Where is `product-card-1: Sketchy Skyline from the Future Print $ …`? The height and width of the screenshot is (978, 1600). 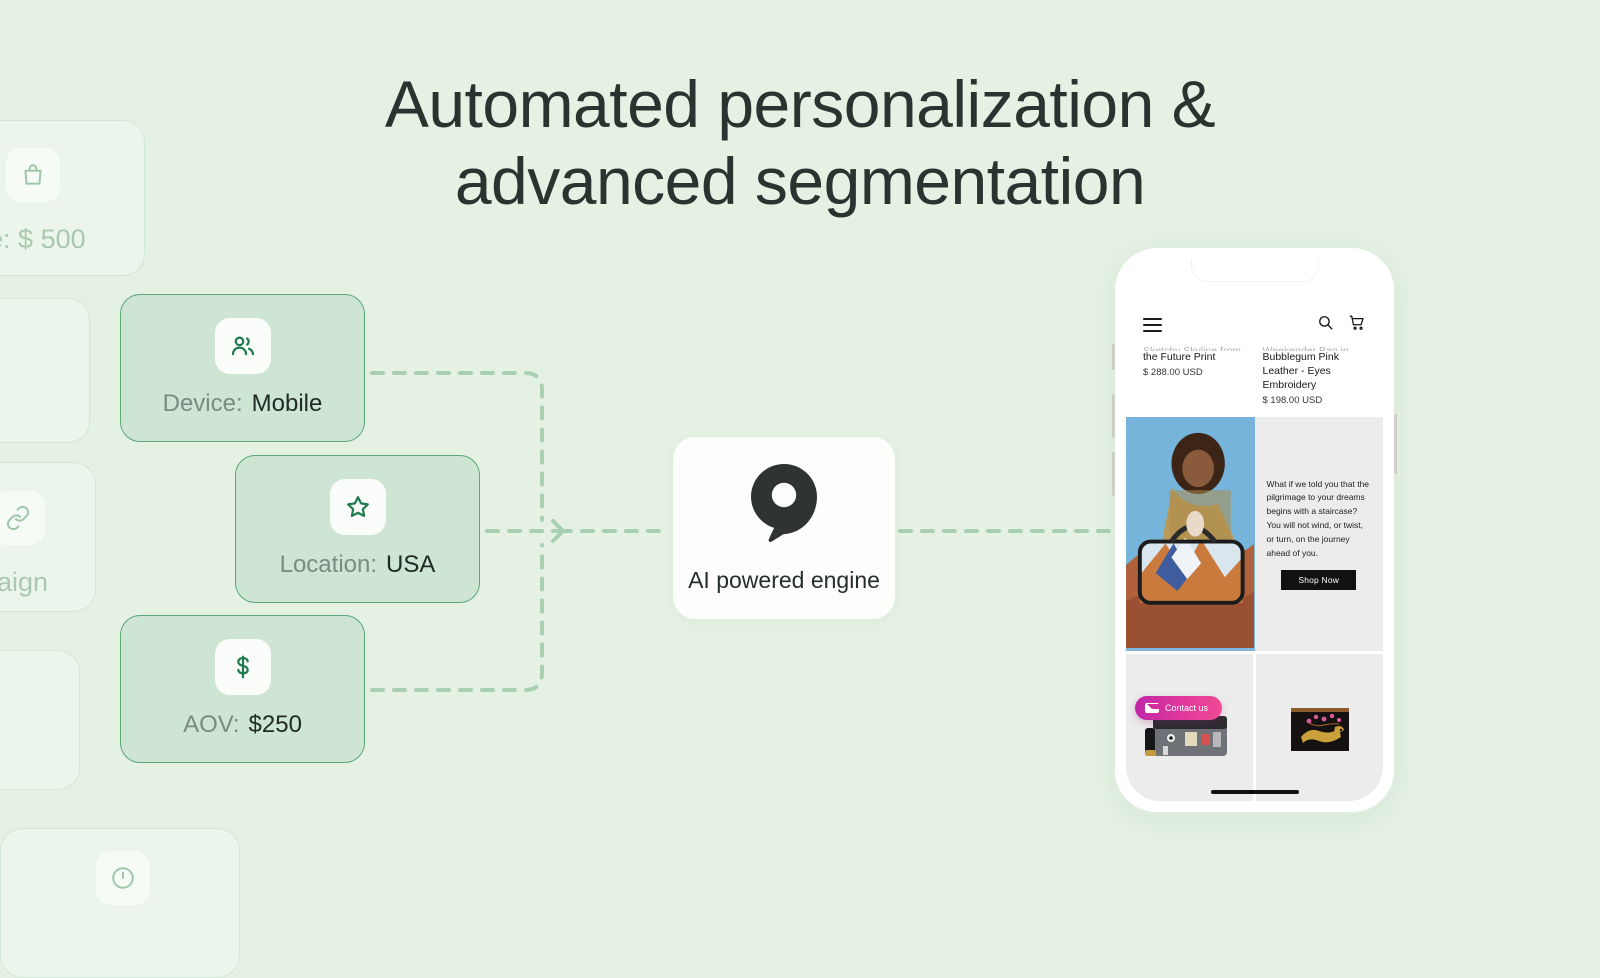
product-card-1: Sketchy Skyline from the Future Print $ … is located at coordinates (1195, 375).